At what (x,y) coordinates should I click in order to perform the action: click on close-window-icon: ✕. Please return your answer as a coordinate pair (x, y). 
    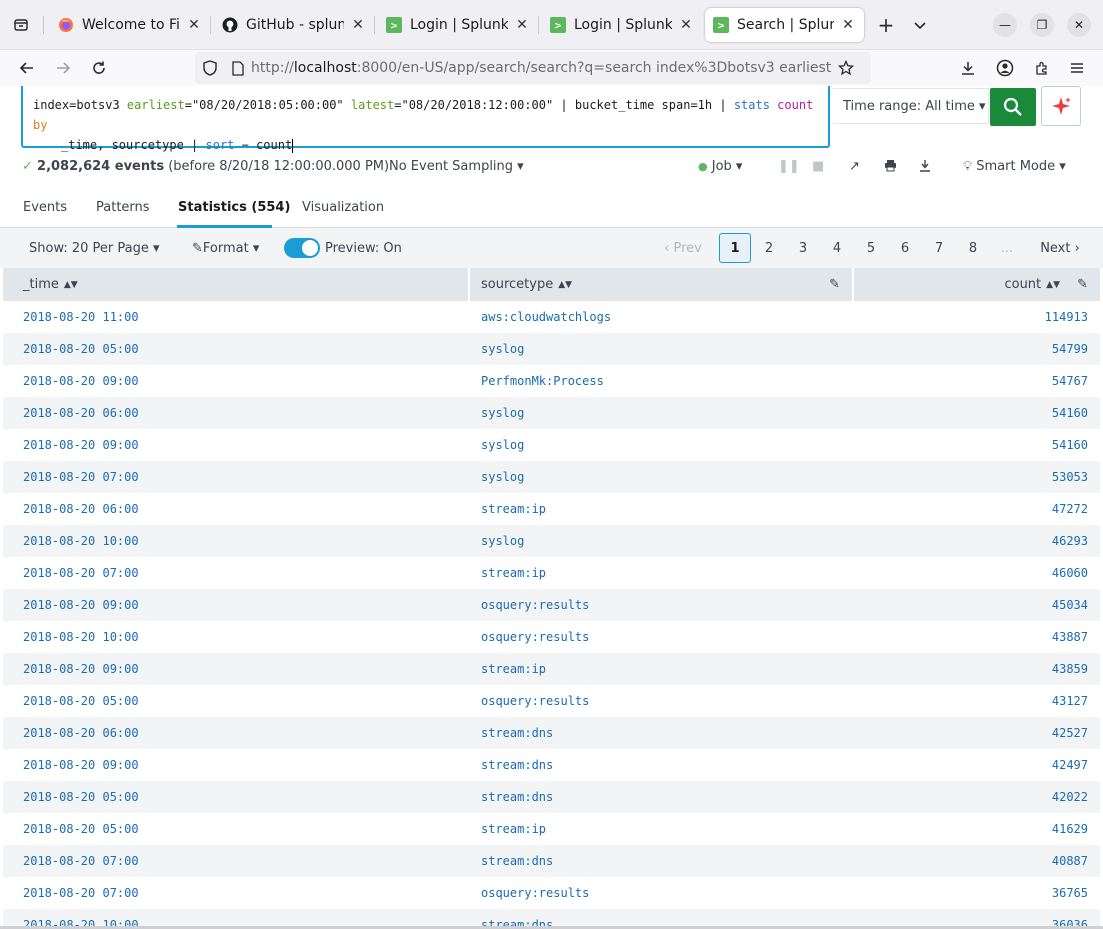
    Looking at the image, I should click on (1079, 25).